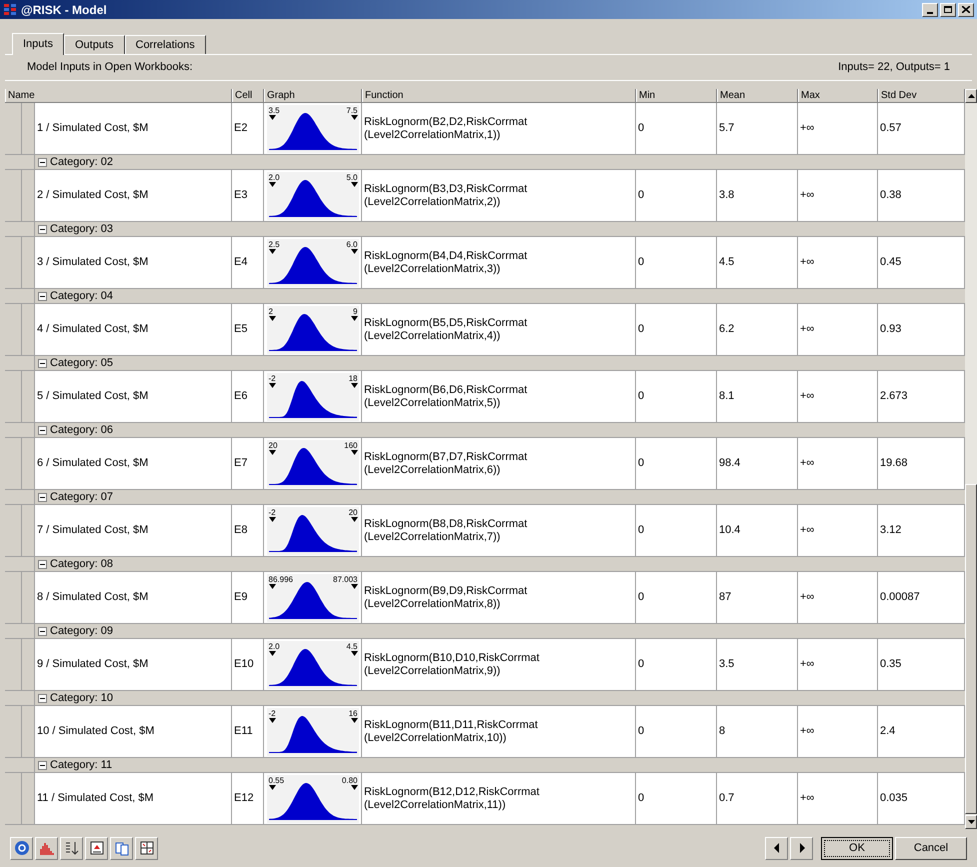 The width and height of the screenshot is (977, 867). What do you see at coordinates (95, 798) in the screenshot?
I see `input-name: 11 / Simulated Cost, $M` at bounding box center [95, 798].